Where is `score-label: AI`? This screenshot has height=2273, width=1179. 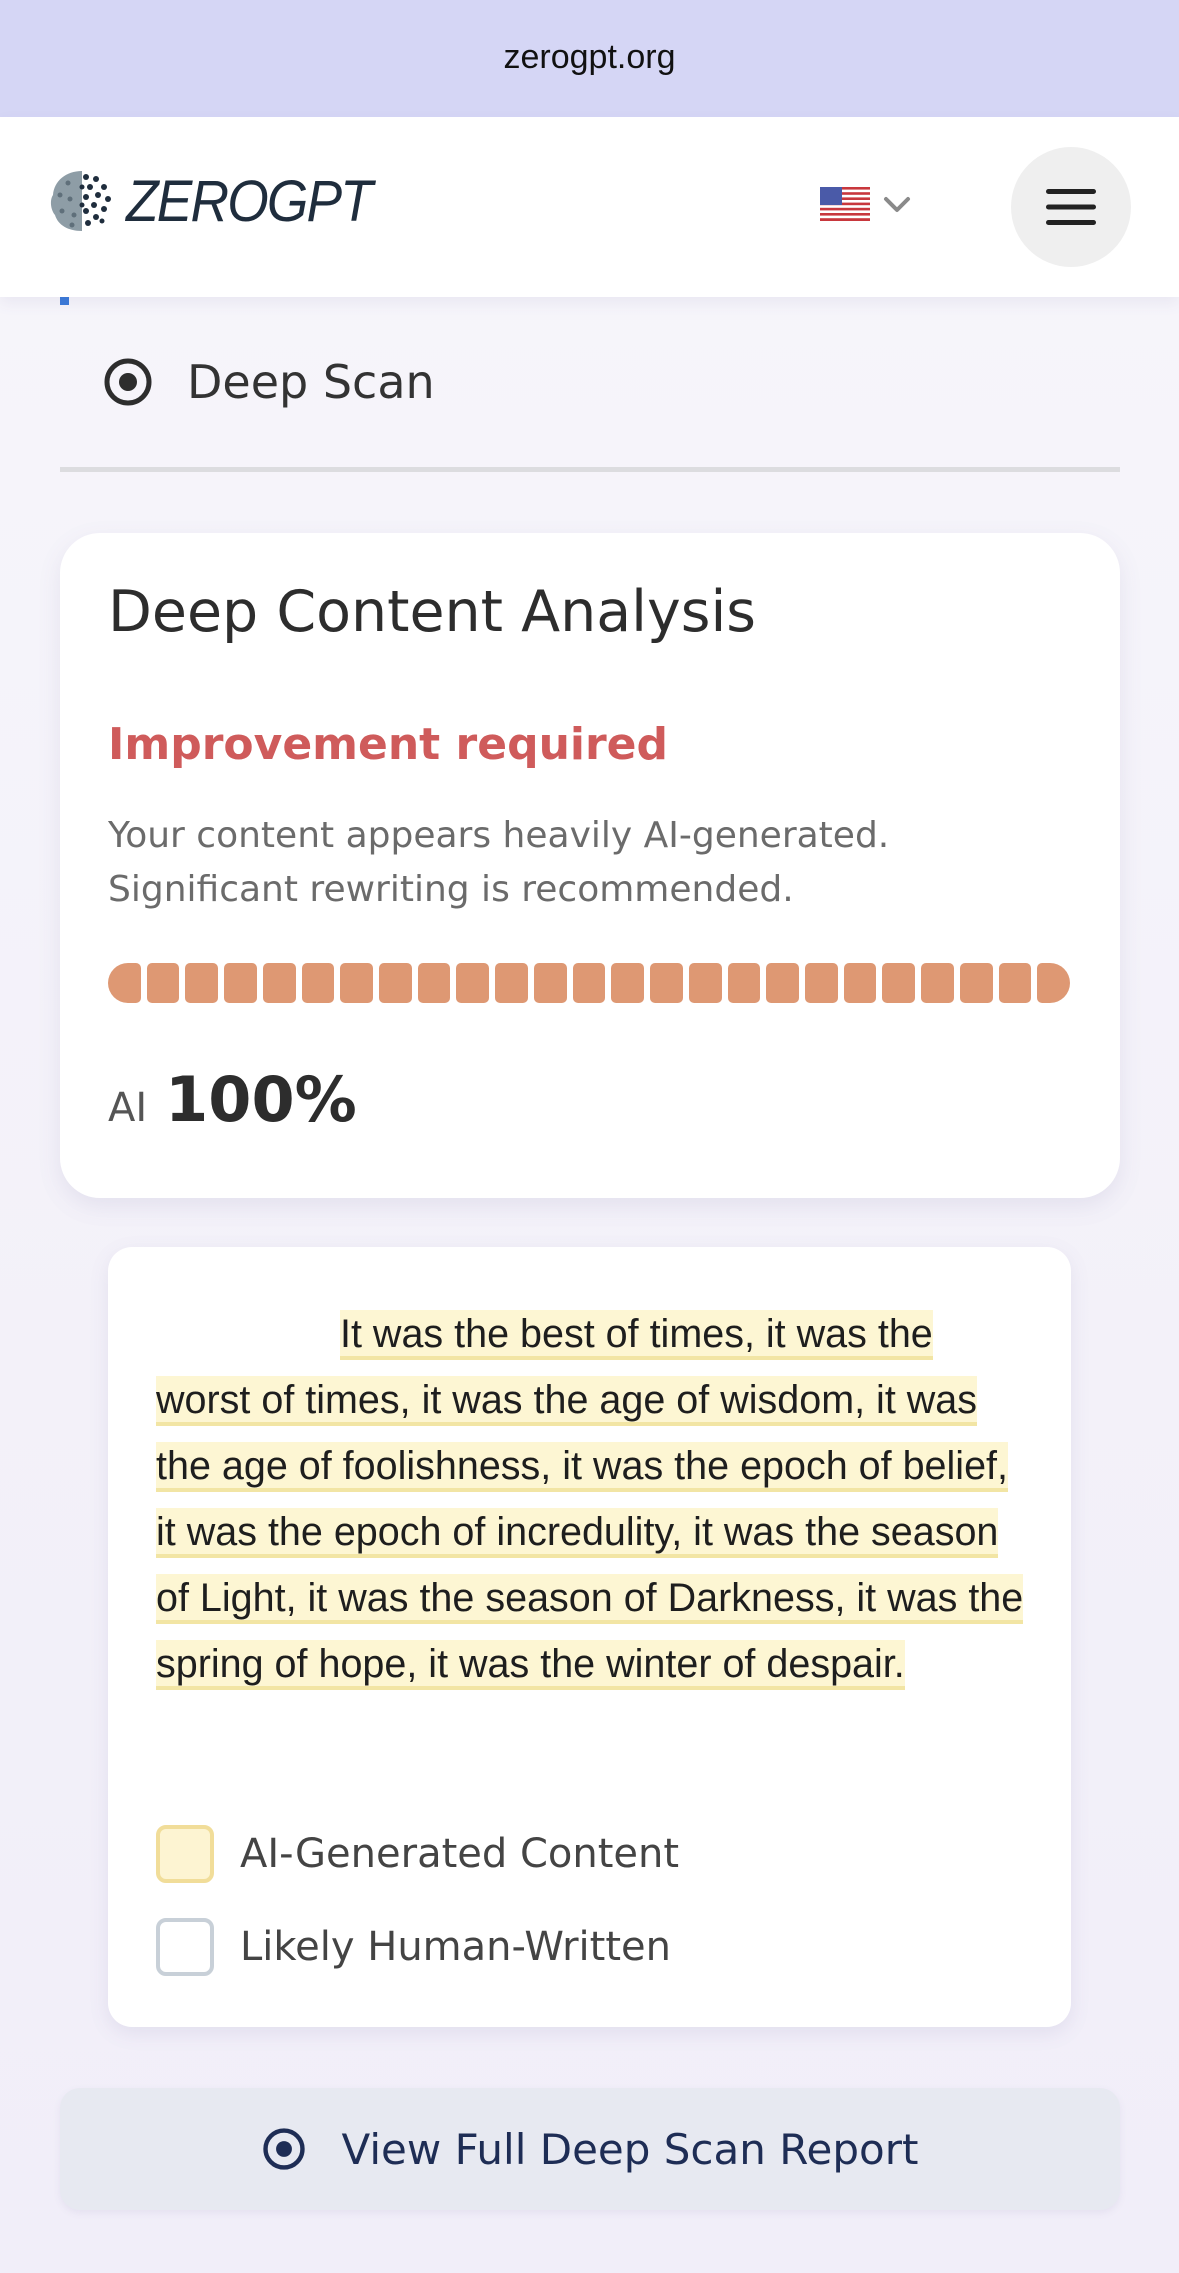
score-label: AI is located at coordinates (128, 1108).